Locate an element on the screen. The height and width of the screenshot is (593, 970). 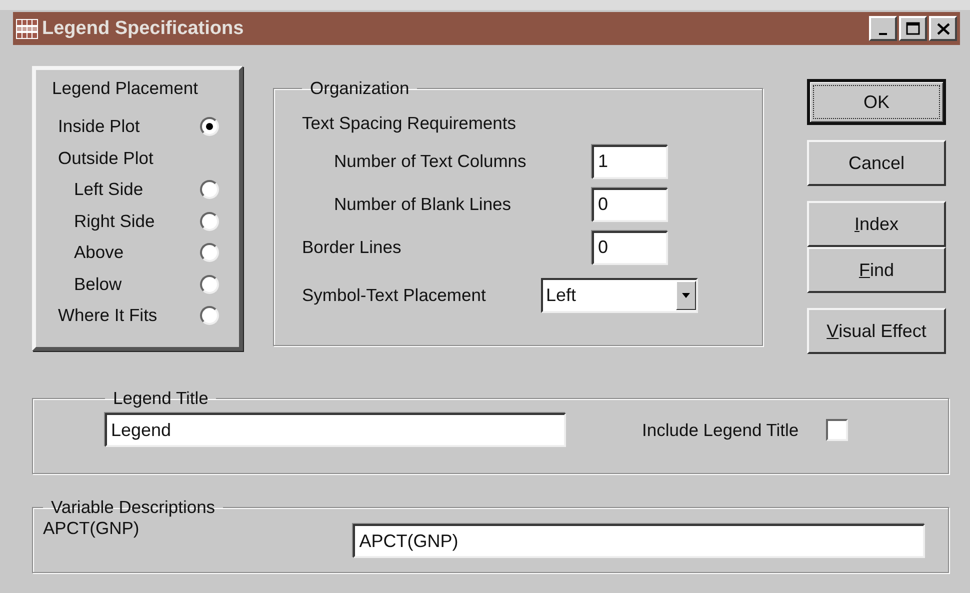
group-label: Organization is located at coordinates (359, 88).